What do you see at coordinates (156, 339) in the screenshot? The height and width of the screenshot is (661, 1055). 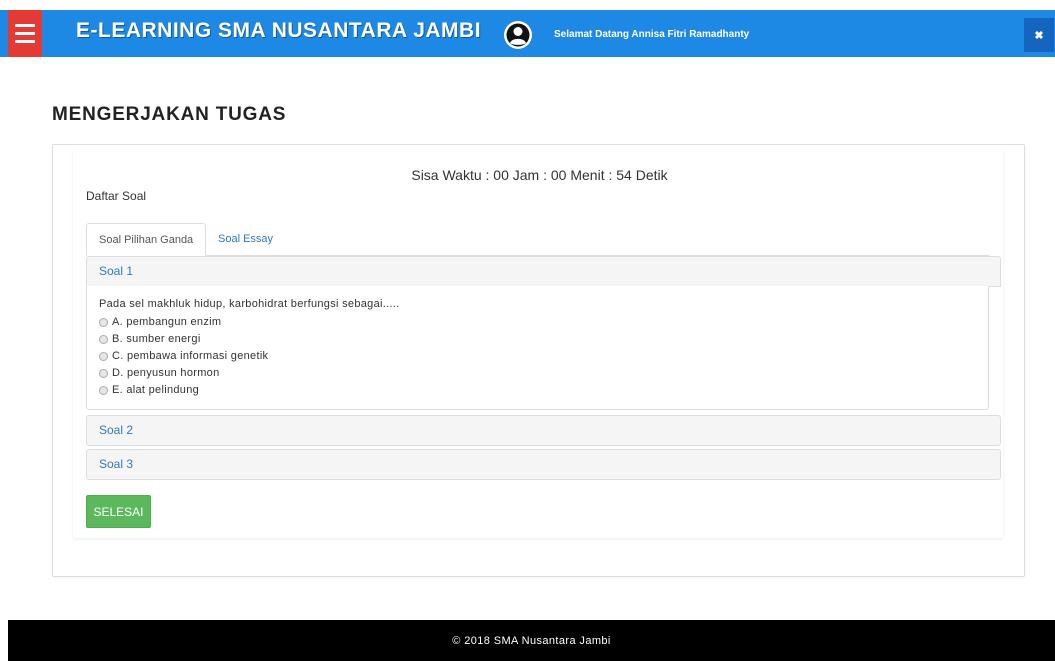 I see `option-label: B. sumber energi` at bounding box center [156, 339].